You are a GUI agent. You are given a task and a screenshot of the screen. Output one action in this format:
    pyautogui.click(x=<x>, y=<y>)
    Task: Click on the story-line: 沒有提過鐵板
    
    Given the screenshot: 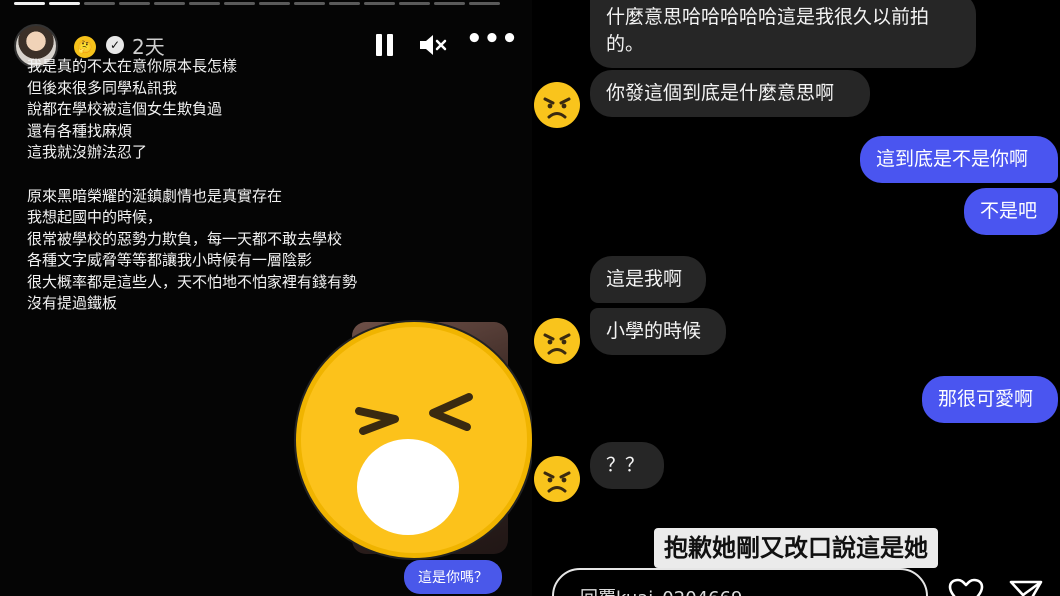 What is the action you would take?
    pyautogui.click(x=72, y=303)
    